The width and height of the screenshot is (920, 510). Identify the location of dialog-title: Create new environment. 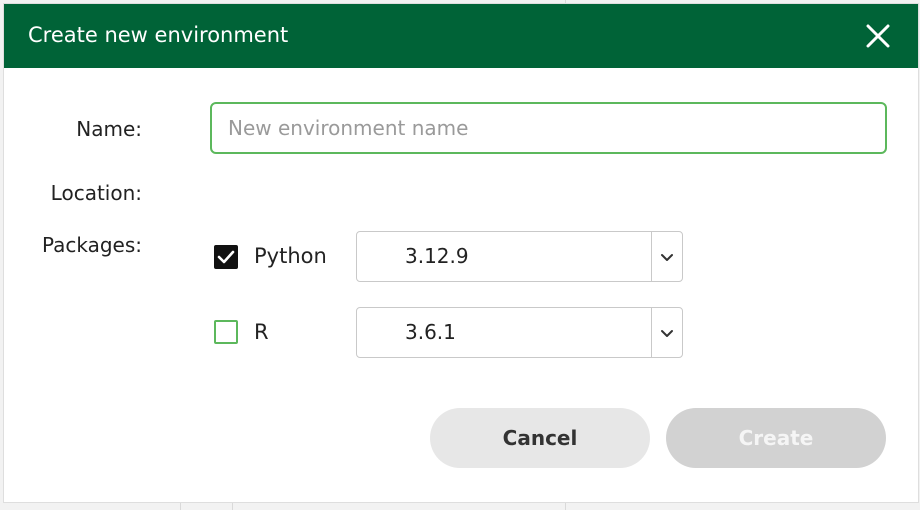
(158, 35).